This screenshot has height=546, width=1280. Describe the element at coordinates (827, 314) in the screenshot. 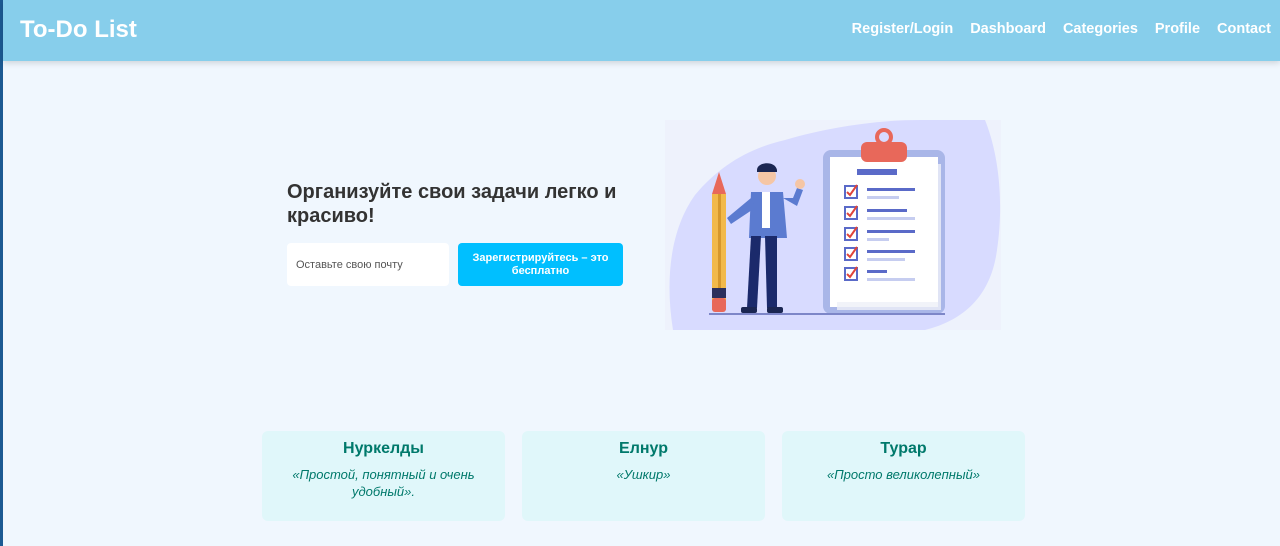

I see `ground-line` at that location.